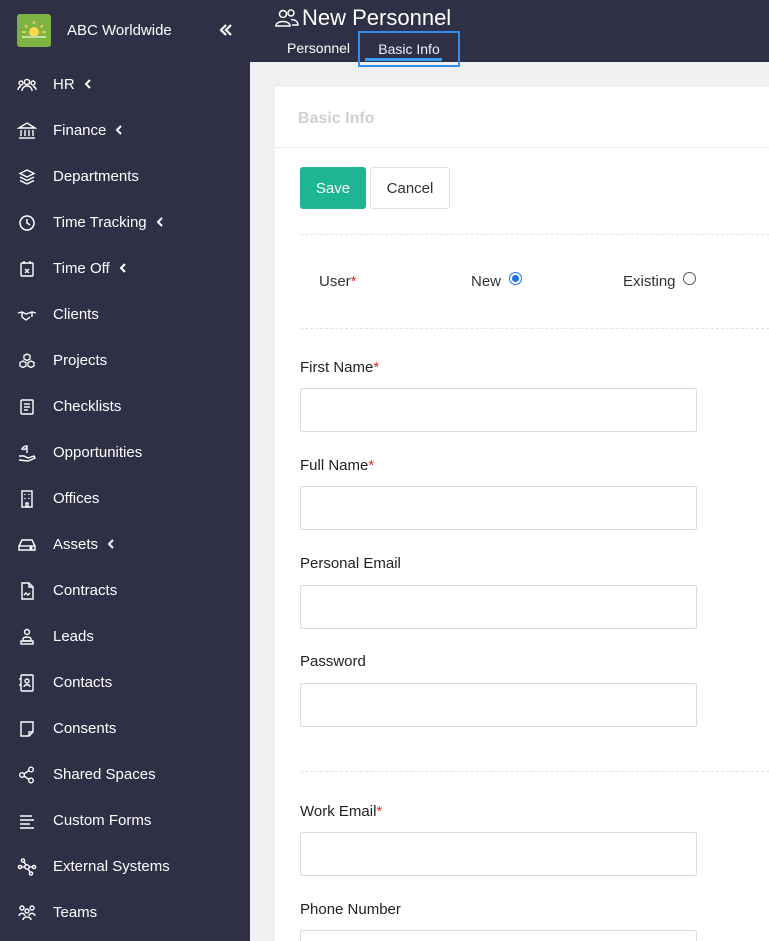  I want to click on sidebar-item-label: Projects, so click(80, 360).